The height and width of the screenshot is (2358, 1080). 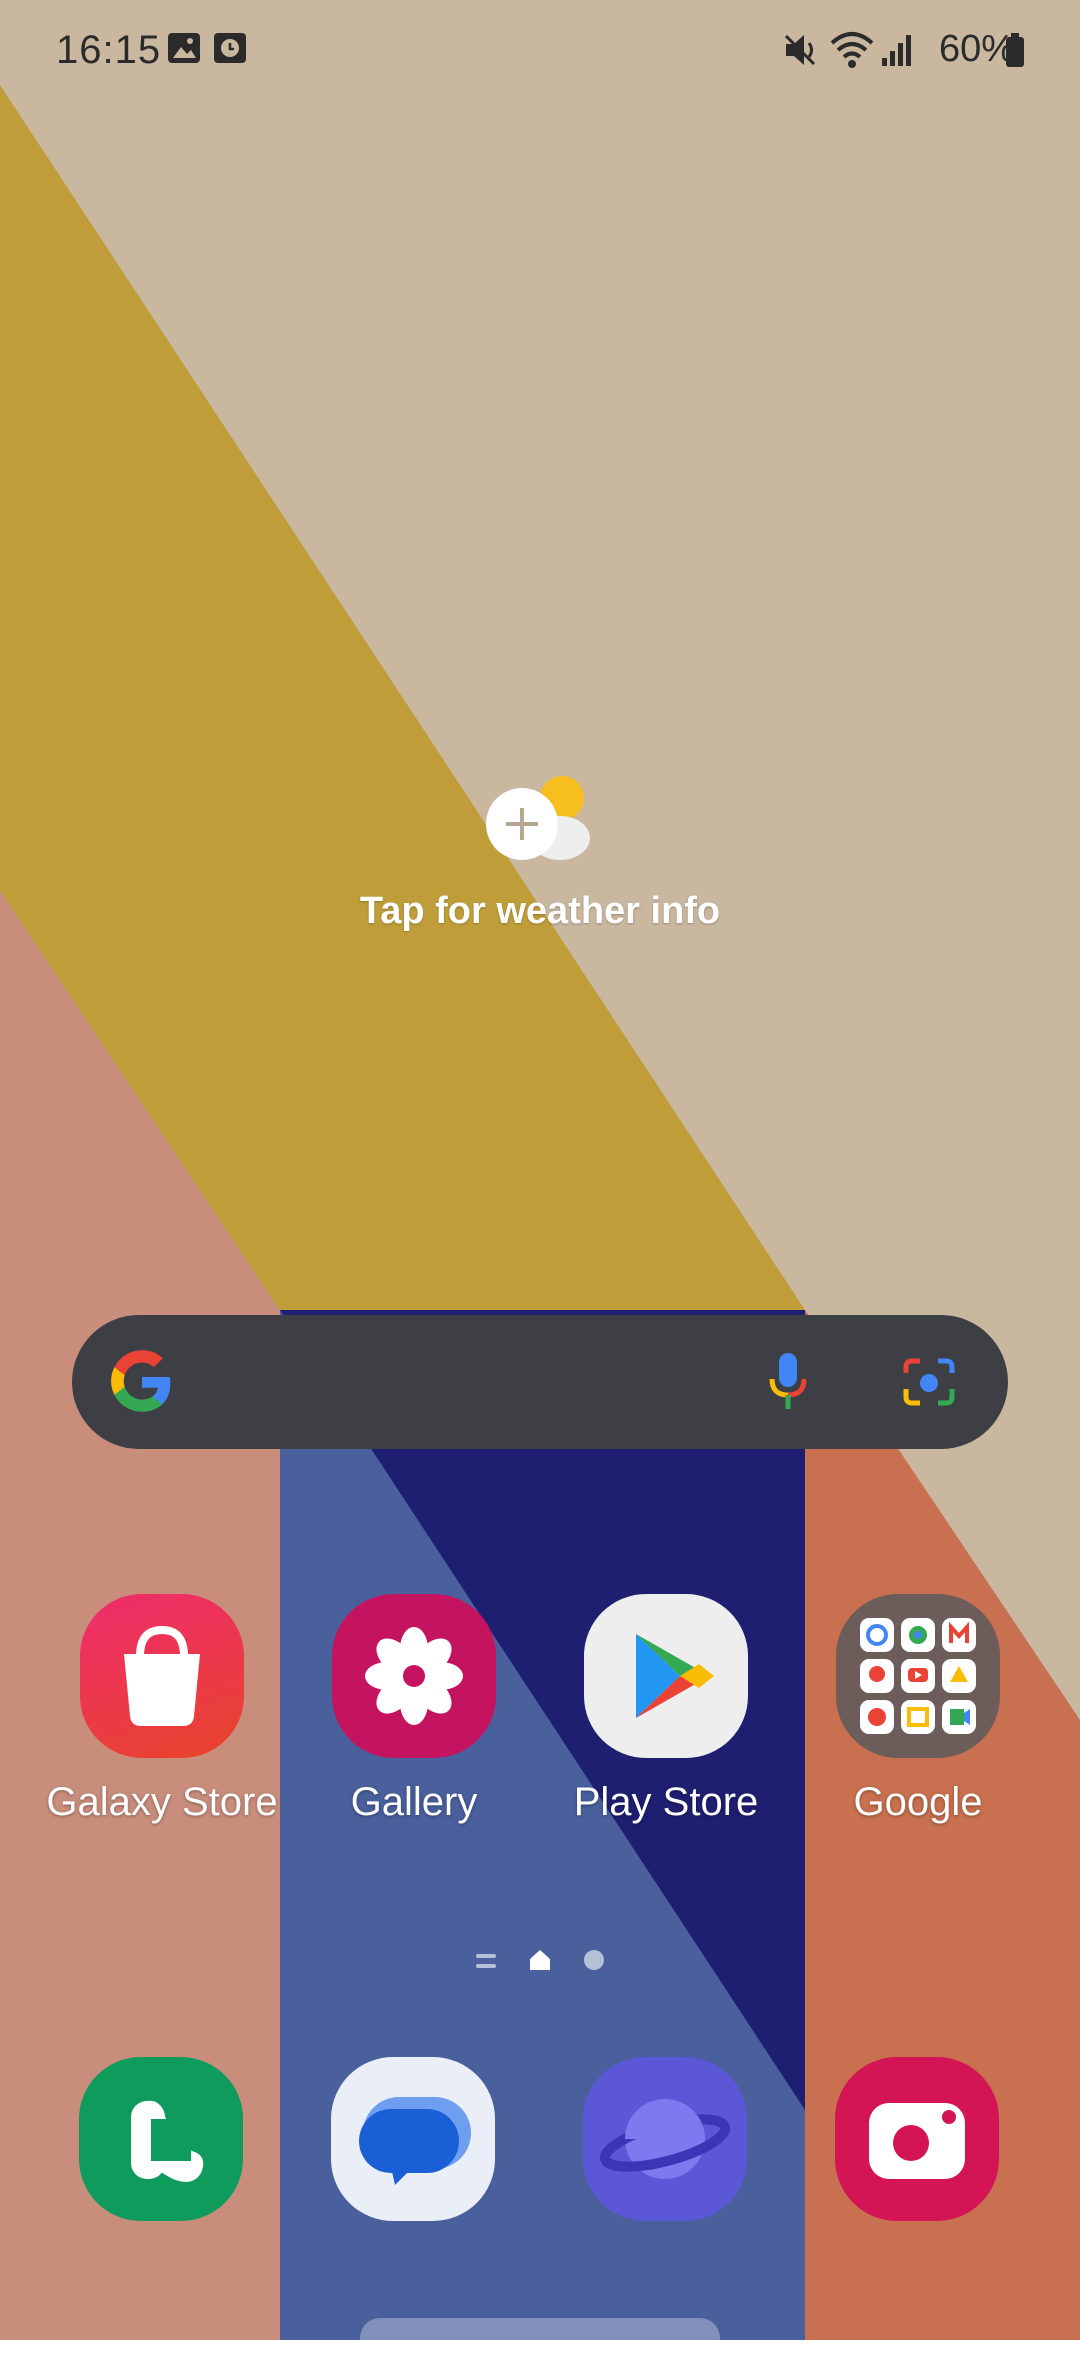 I want to click on app-label: Play Store, so click(x=666, y=1802).